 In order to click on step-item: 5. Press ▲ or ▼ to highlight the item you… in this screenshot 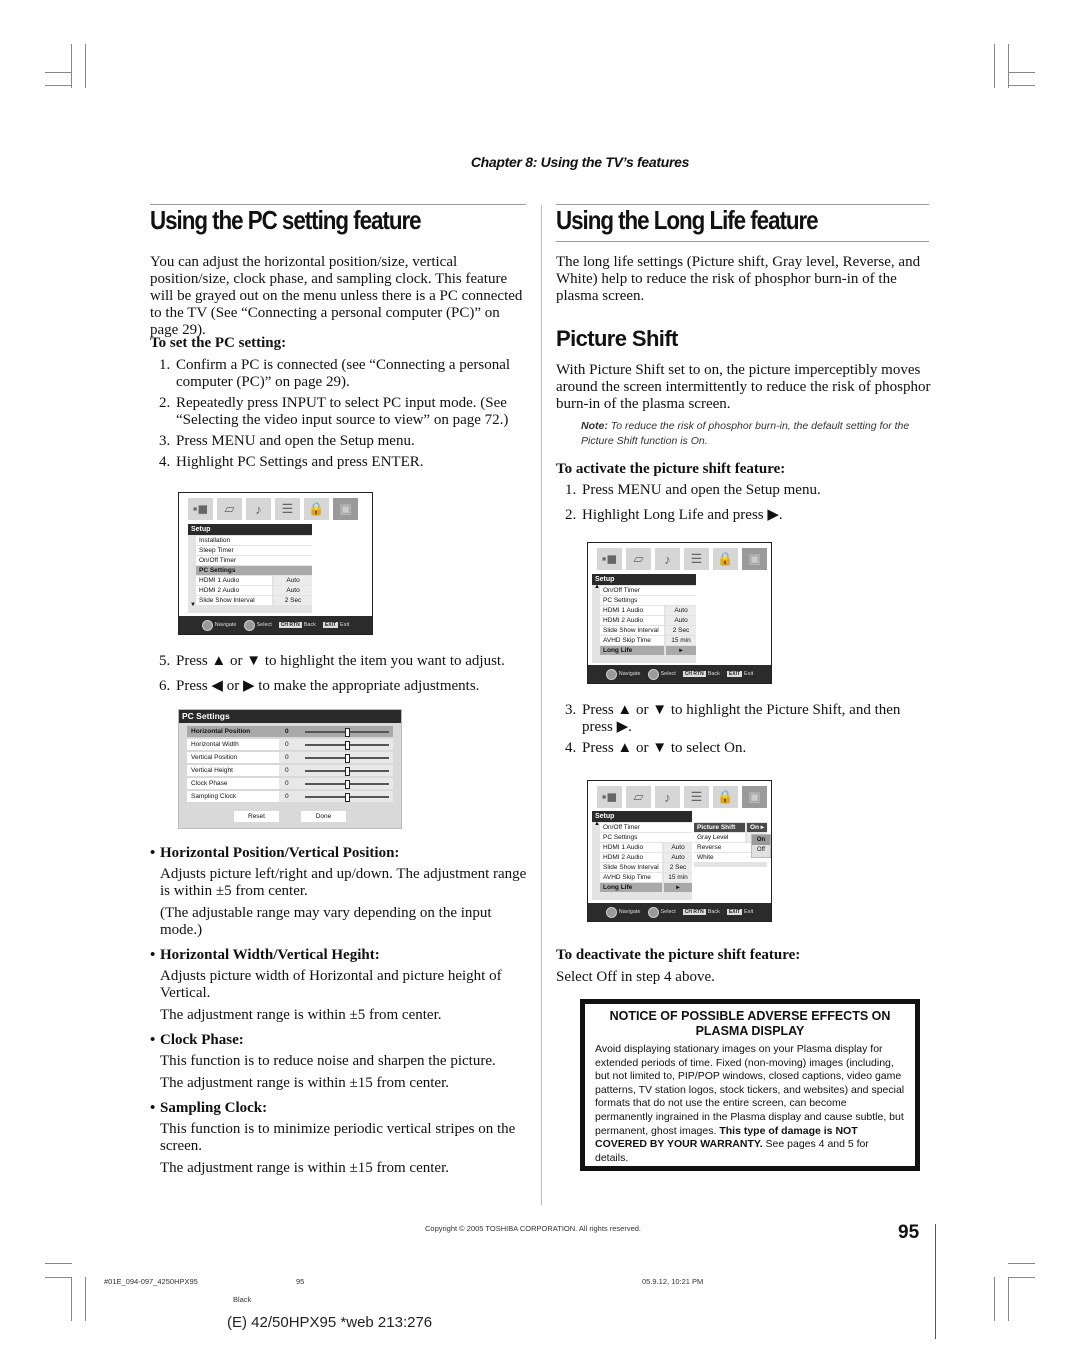, I will do `click(340, 661)`.